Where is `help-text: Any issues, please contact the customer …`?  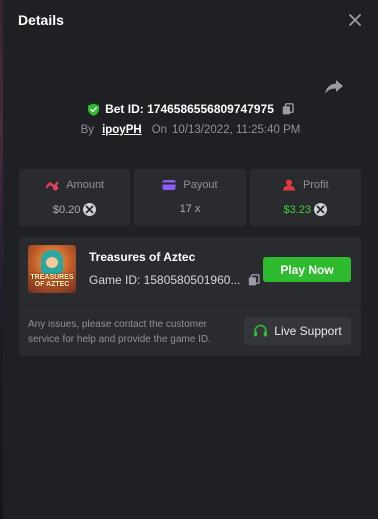 help-text: Any issues, please contact the customer … is located at coordinates (119, 332).